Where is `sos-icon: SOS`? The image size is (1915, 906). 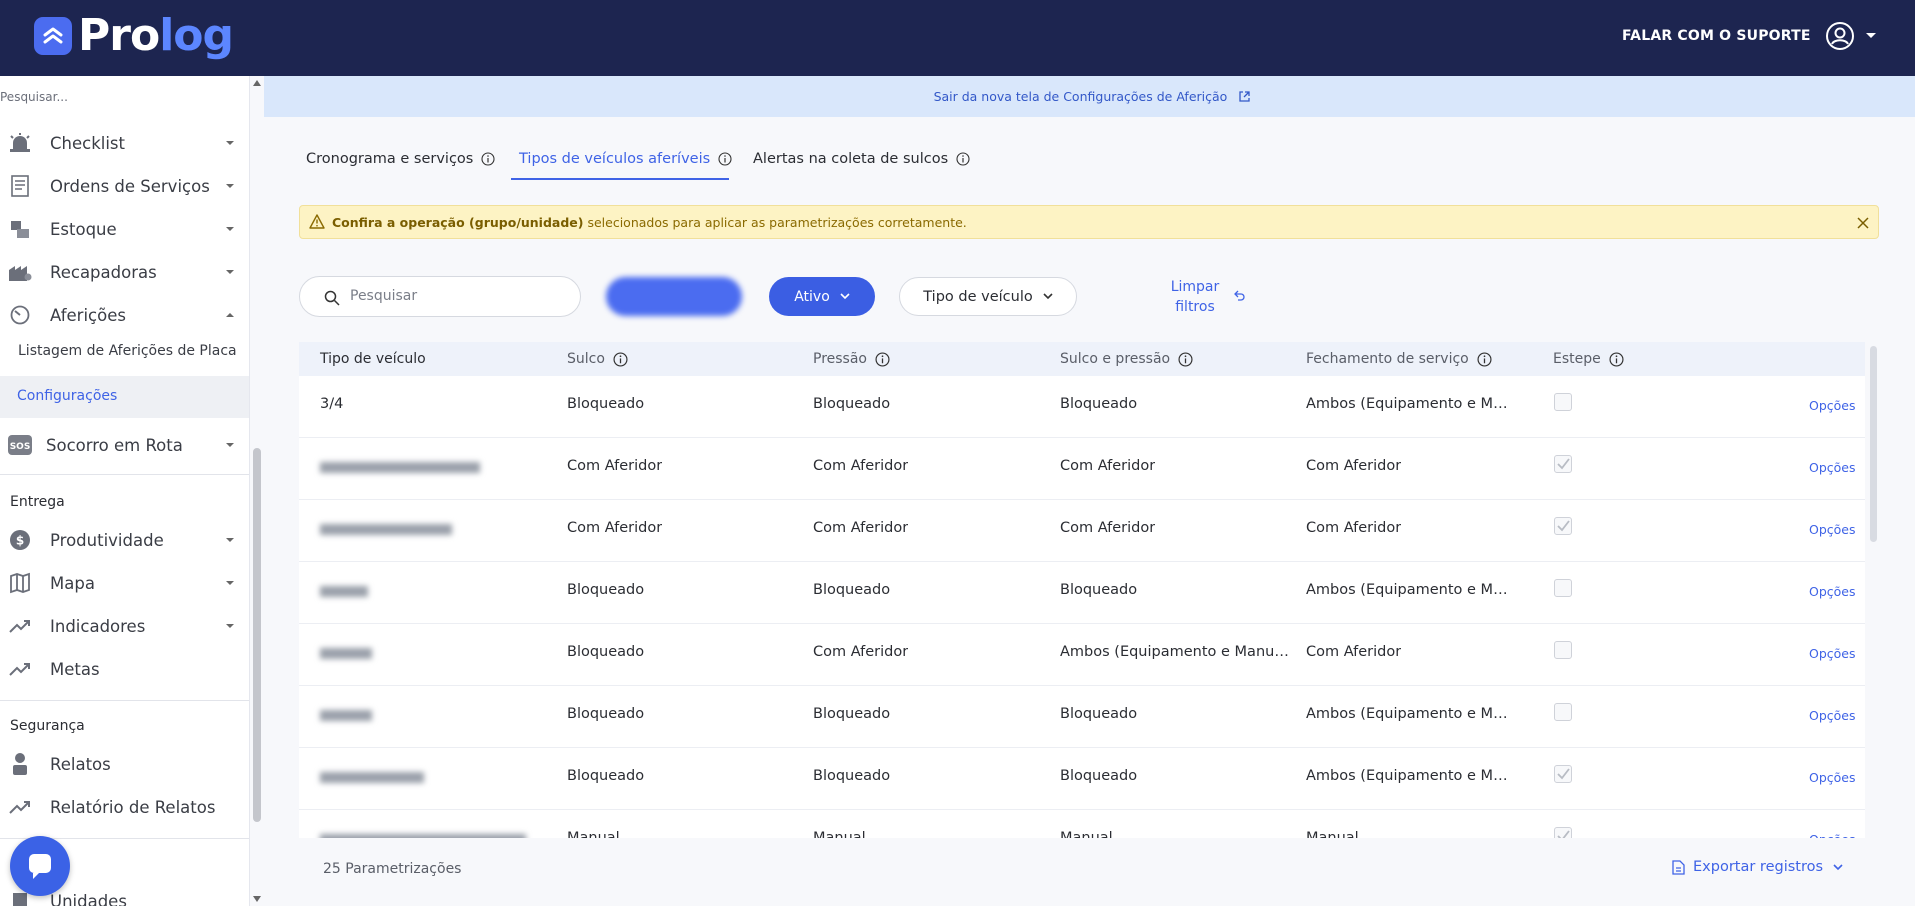 sos-icon: SOS is located at coordinates (20, 445).